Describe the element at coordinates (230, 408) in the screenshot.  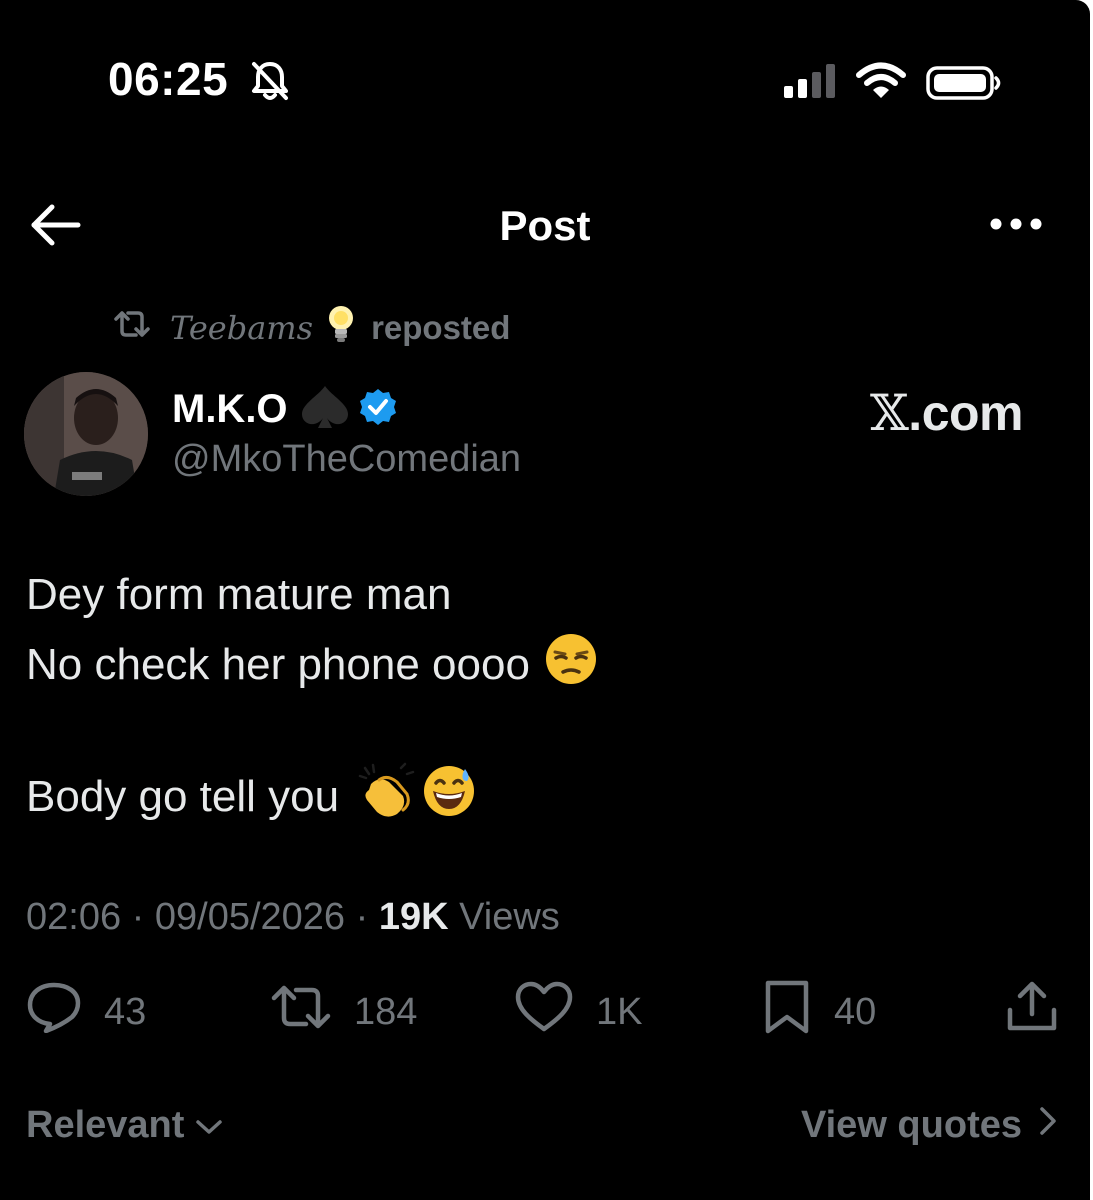
I see `author-name: M.K.O` at that location.